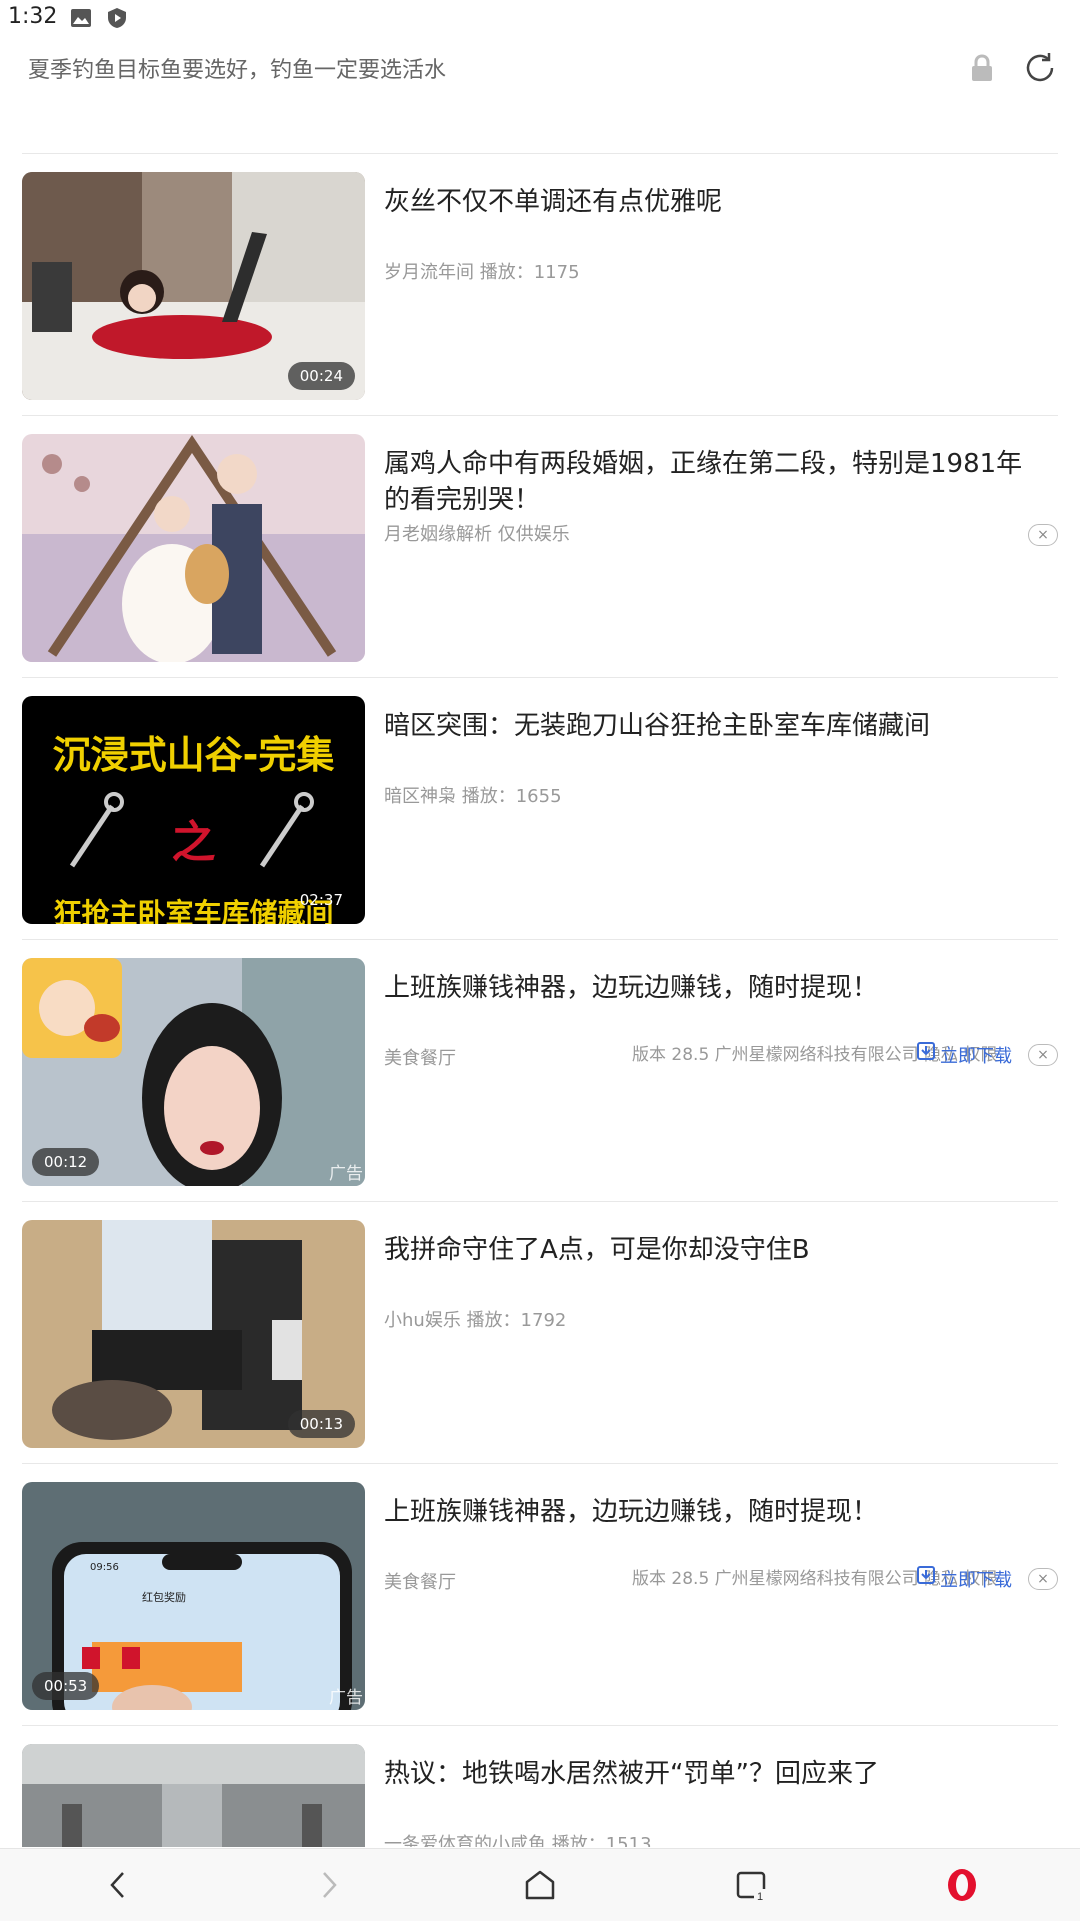 The height and width of the screenshot is (1921, 1080). What do you see at coordinates (81, 18) in the screenshot?
I see `gallery-notification-icon` at bounding box center [81, 18].